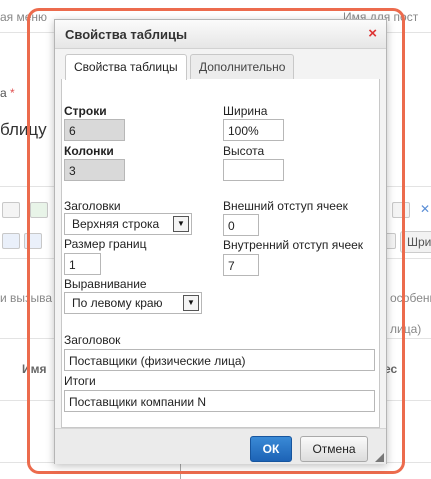  Describe the element at coordinates (220, 34) in the screenshot. I see `dialog-titlebar: Свойства таблицы ×` at that location.